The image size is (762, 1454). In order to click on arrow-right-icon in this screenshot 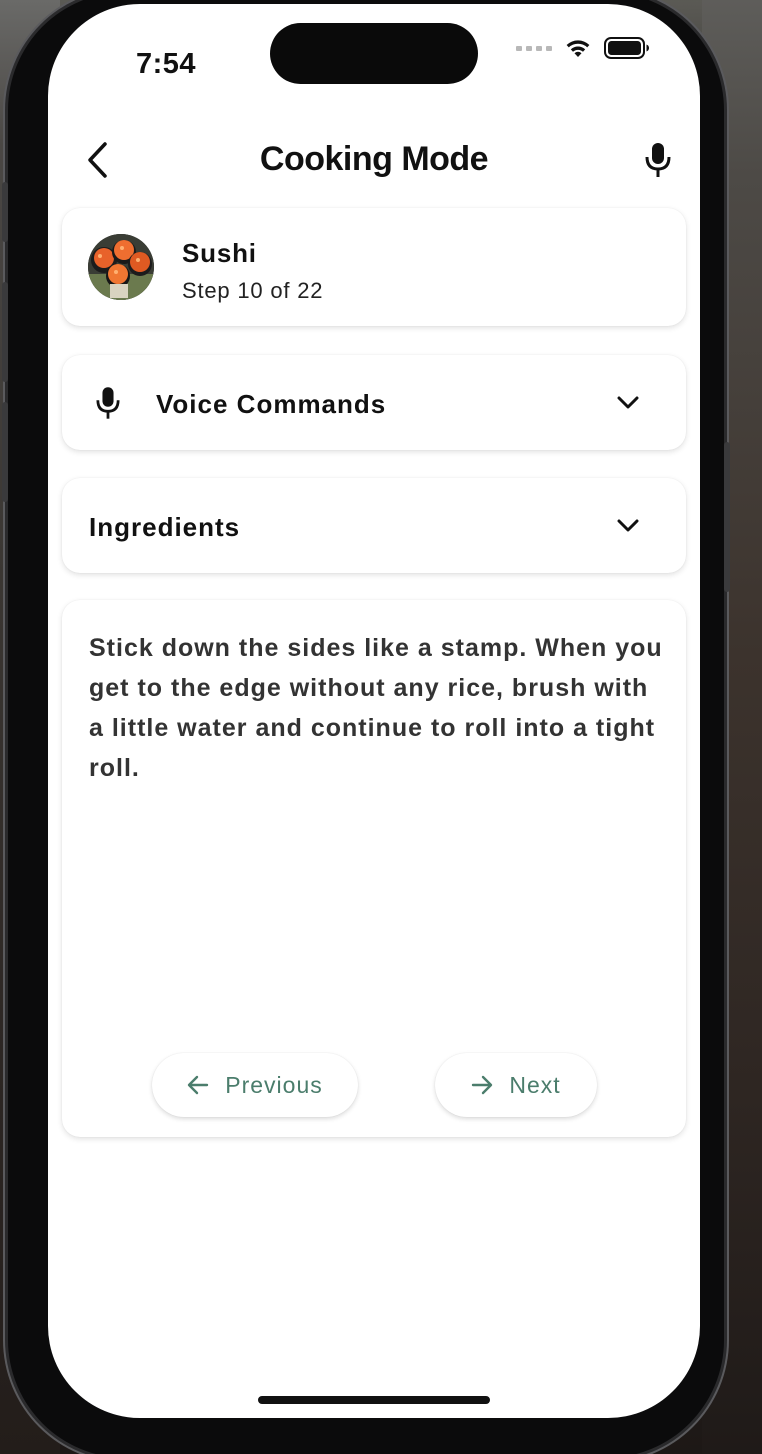, I will do `click(482, 1085)`.